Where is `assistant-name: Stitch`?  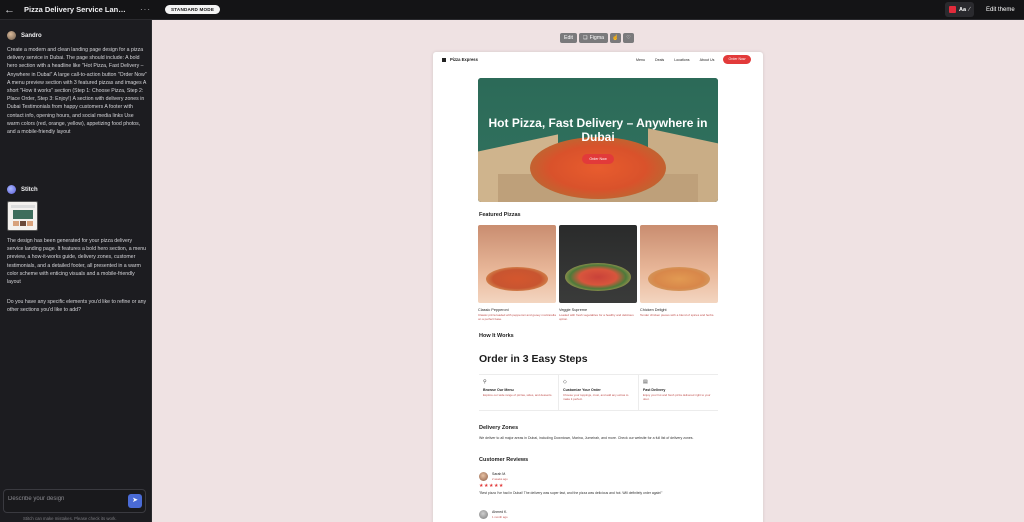
assistant-name: Stitch is located at coordinates (29, 189).